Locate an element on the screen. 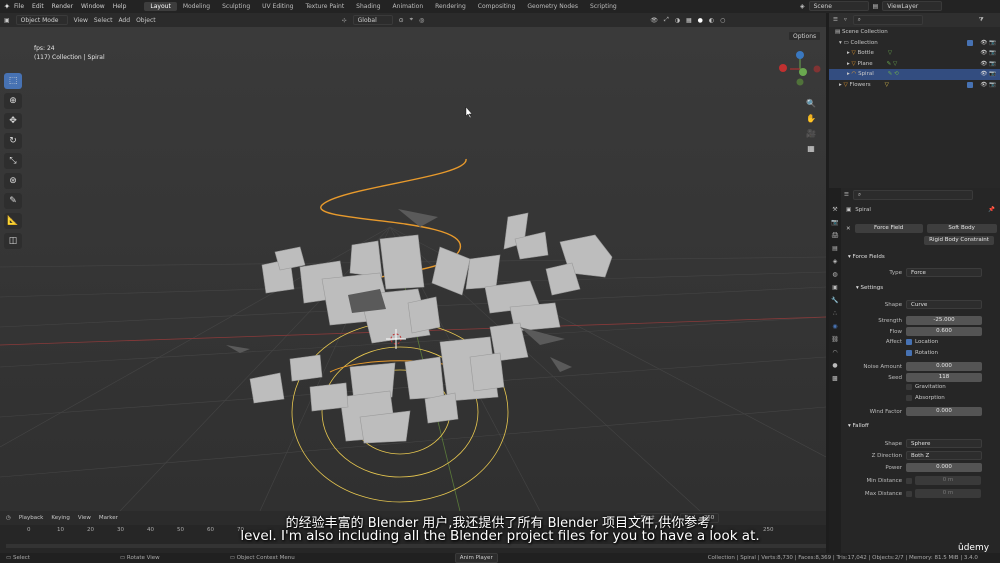  strength-field: -25.000 is located at coordinates (944, 320).